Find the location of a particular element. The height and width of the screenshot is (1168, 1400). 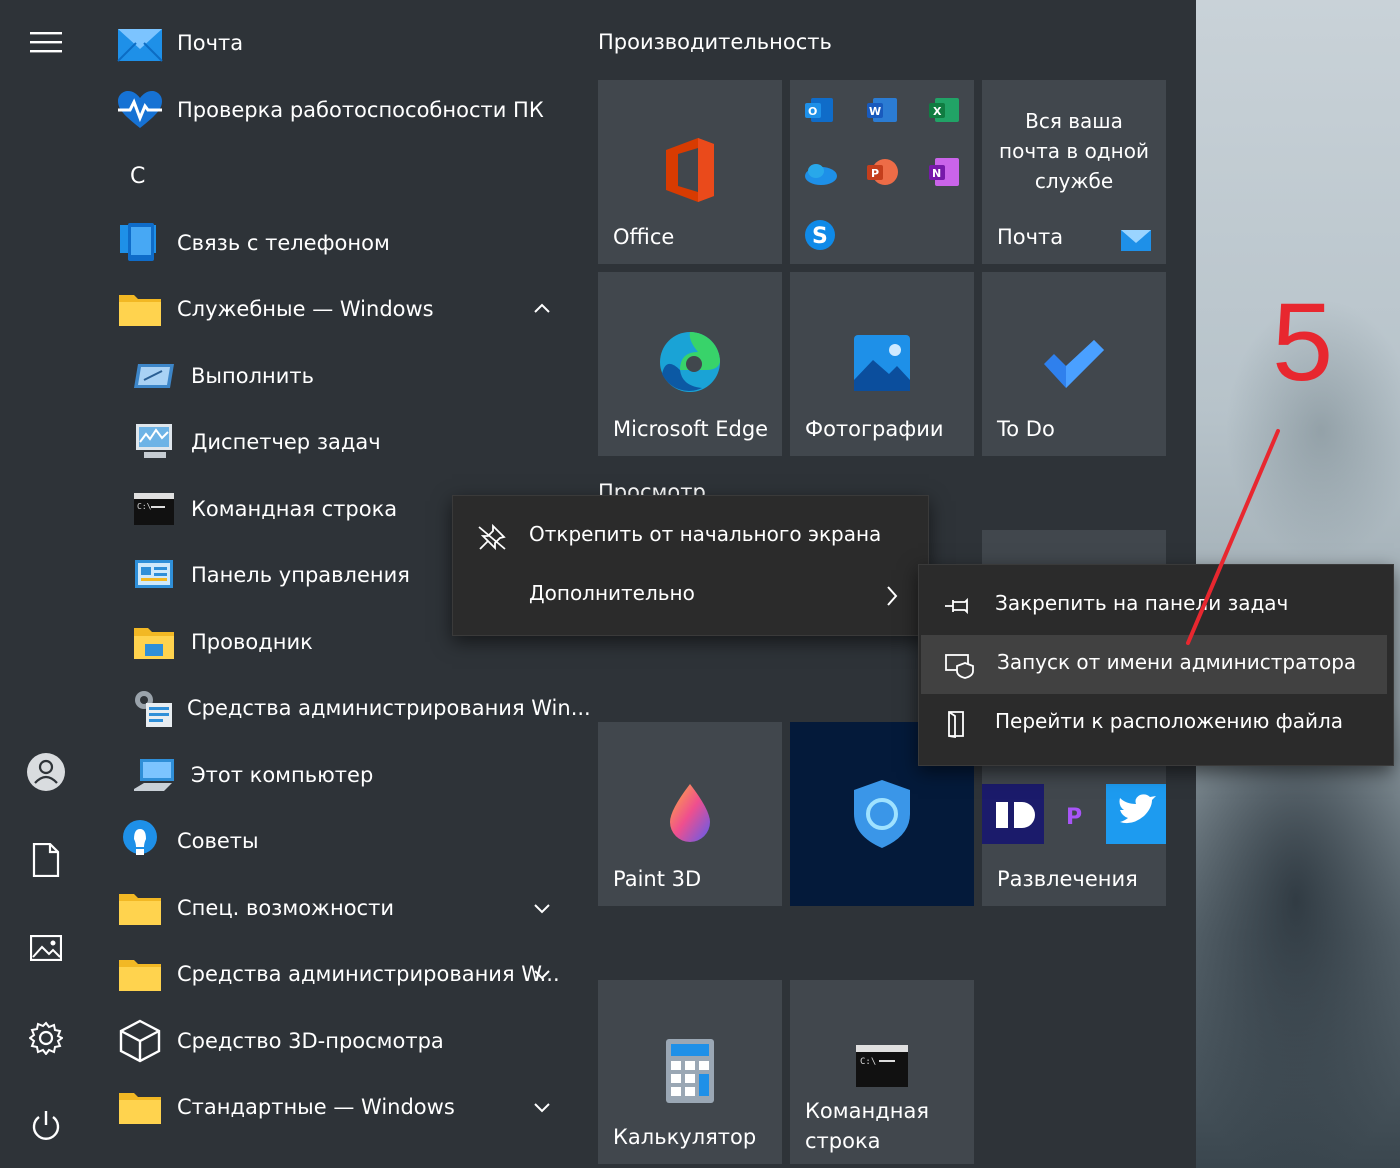

power-icon is located at coordinates (46, 1126).